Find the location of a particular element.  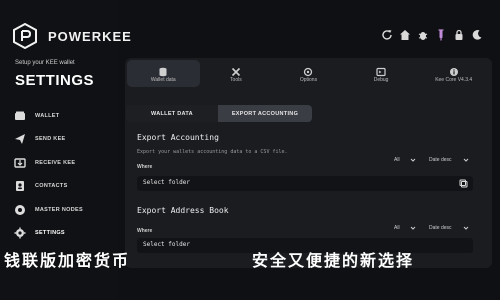

lock-icon is located at coordinates (459, 35).